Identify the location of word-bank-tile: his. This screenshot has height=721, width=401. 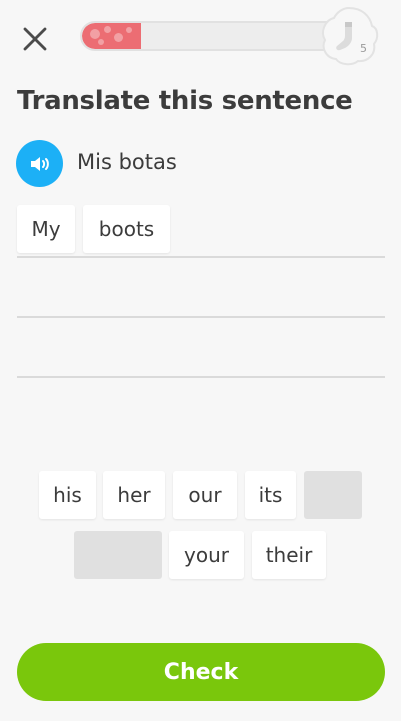
(67, 495).